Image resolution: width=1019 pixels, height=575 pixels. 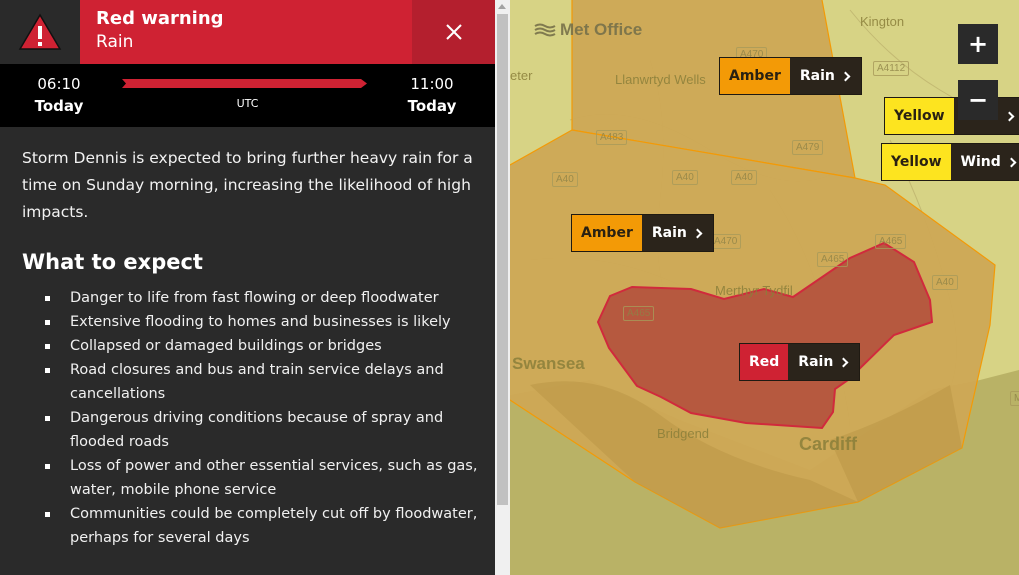 What do you see at coordinates (660, 79) in the screenshot?
I see `place-label-llanwrtyd-wells: Llanwrtyd Wells` at bounding box center [660, 79].